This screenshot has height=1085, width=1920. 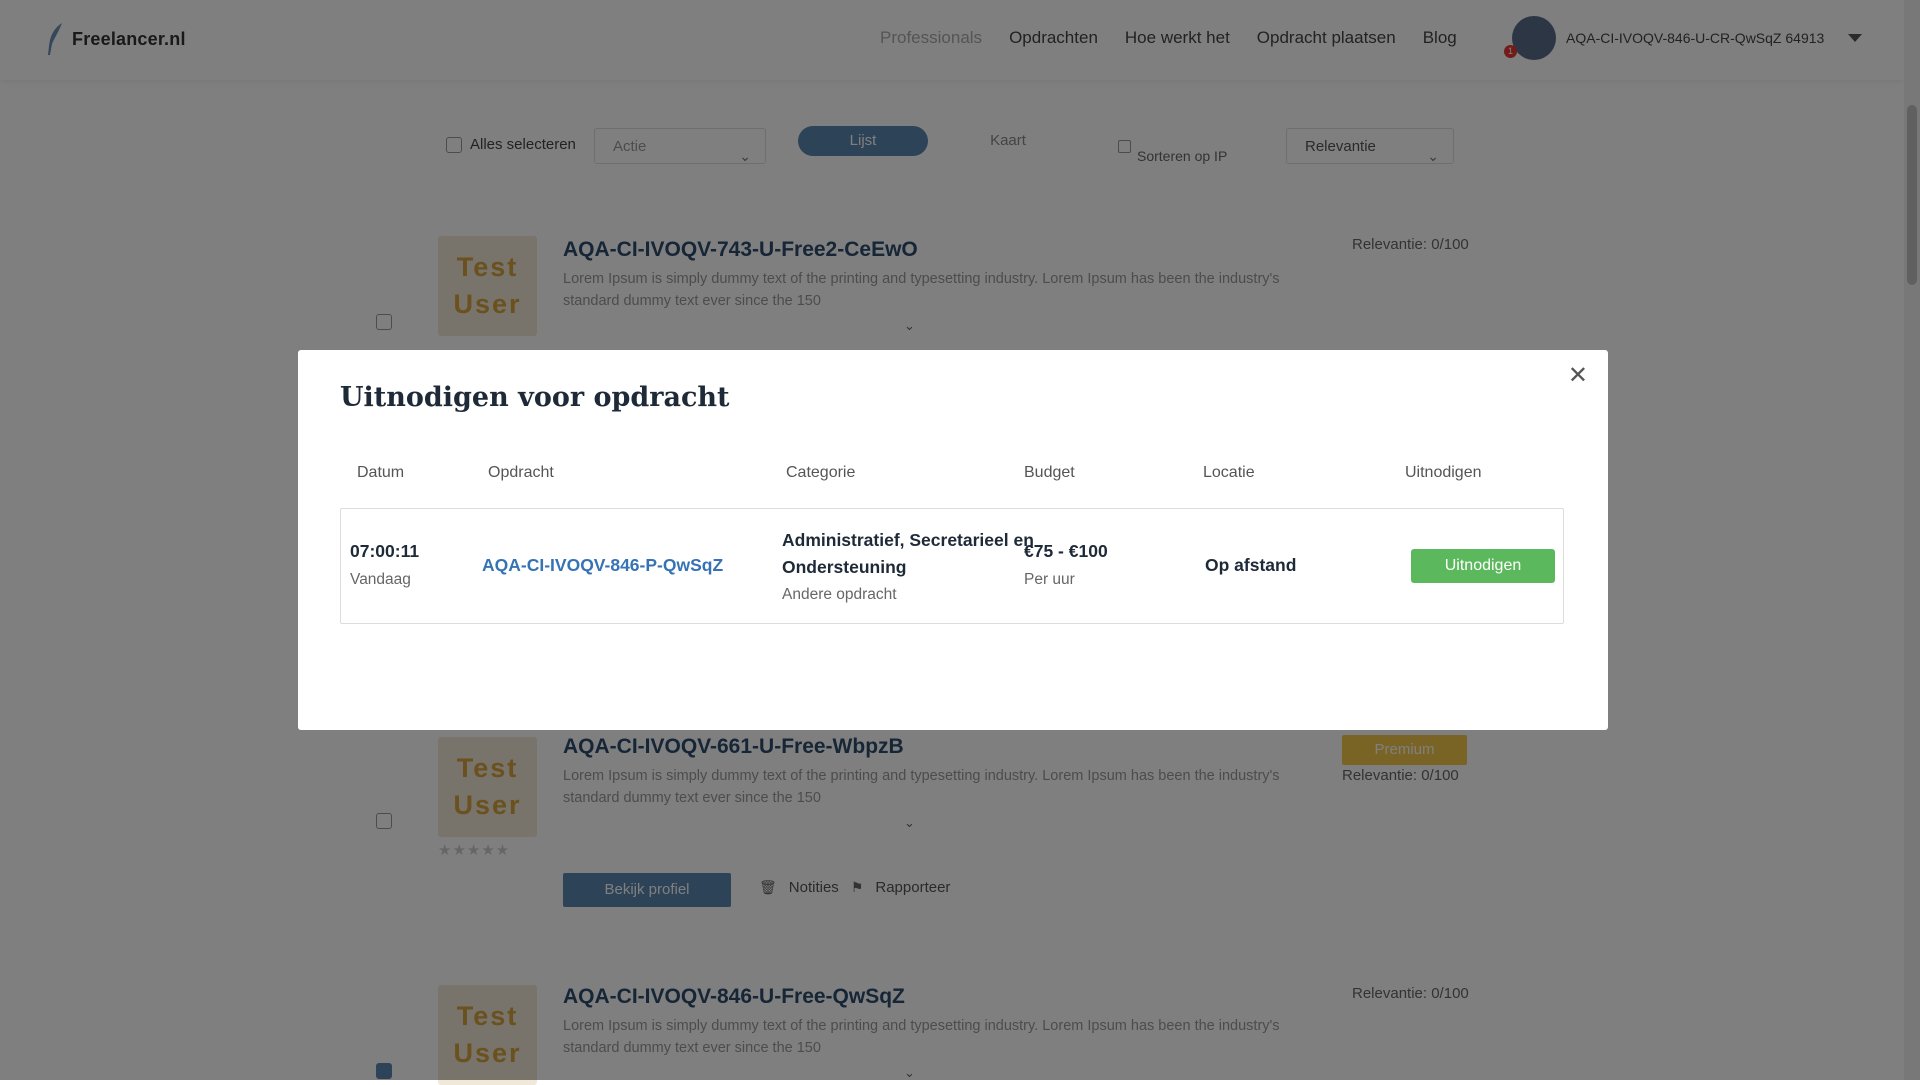 What do you see at coordinates (1483, 566) in the screenshot?
I see `invite-button: Uitnodigen` at bounding box center [1483, 566].